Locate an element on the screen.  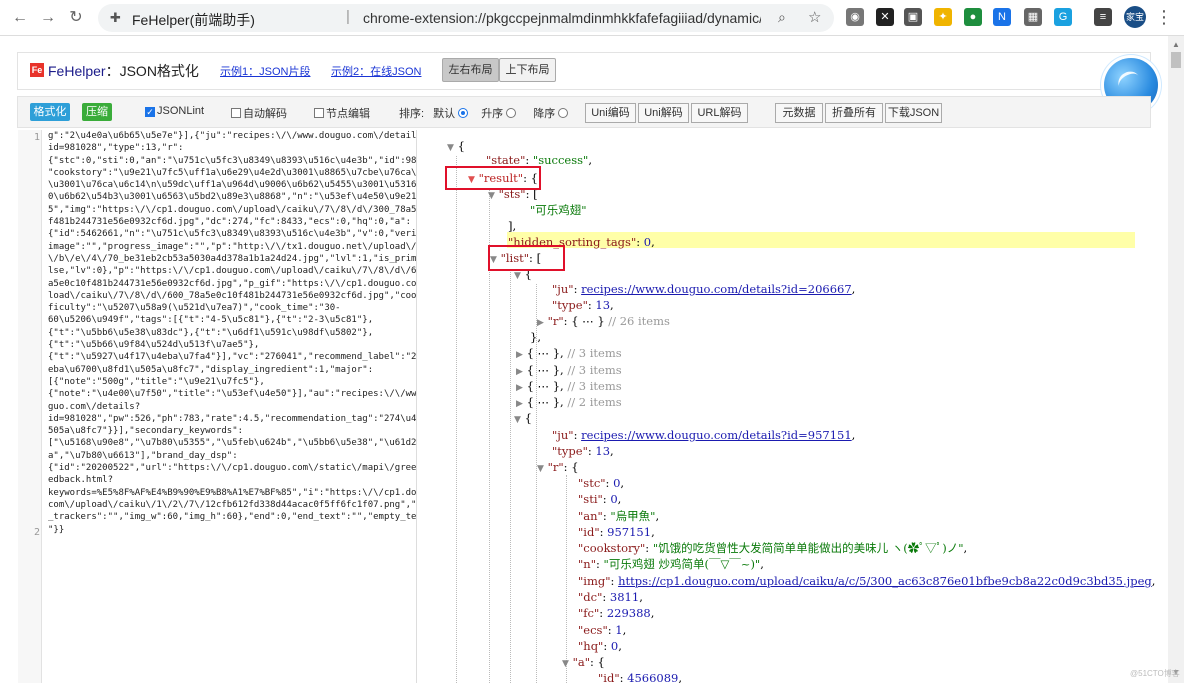
reload-icon: ↻ is located at coordinates (76, 18).